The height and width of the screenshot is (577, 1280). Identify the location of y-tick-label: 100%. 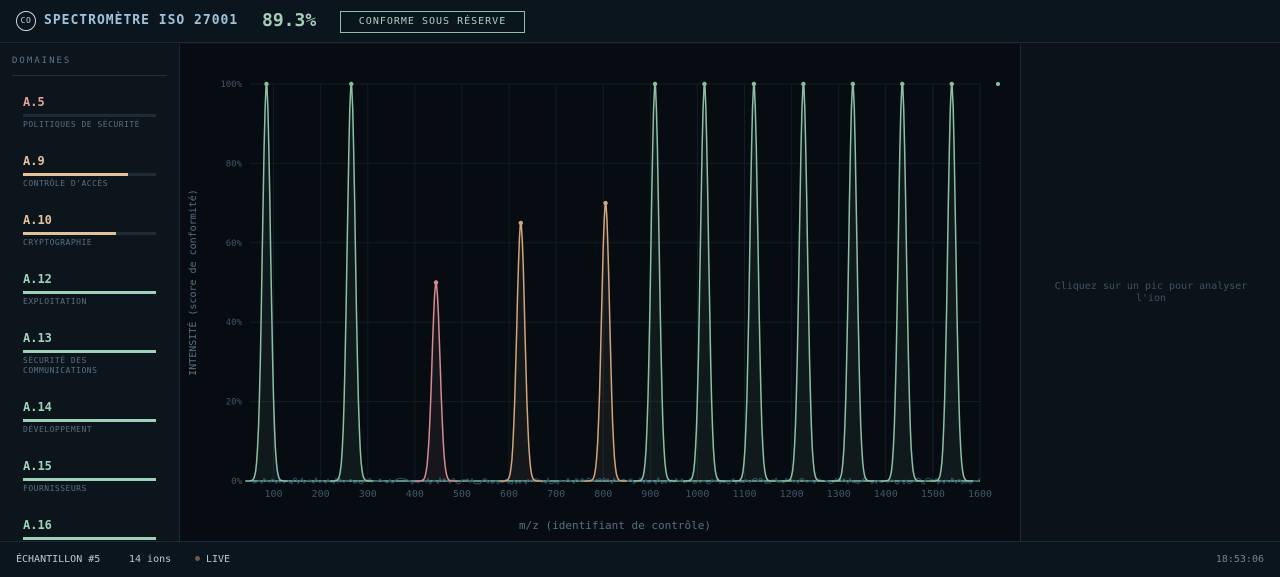
(231, 85).